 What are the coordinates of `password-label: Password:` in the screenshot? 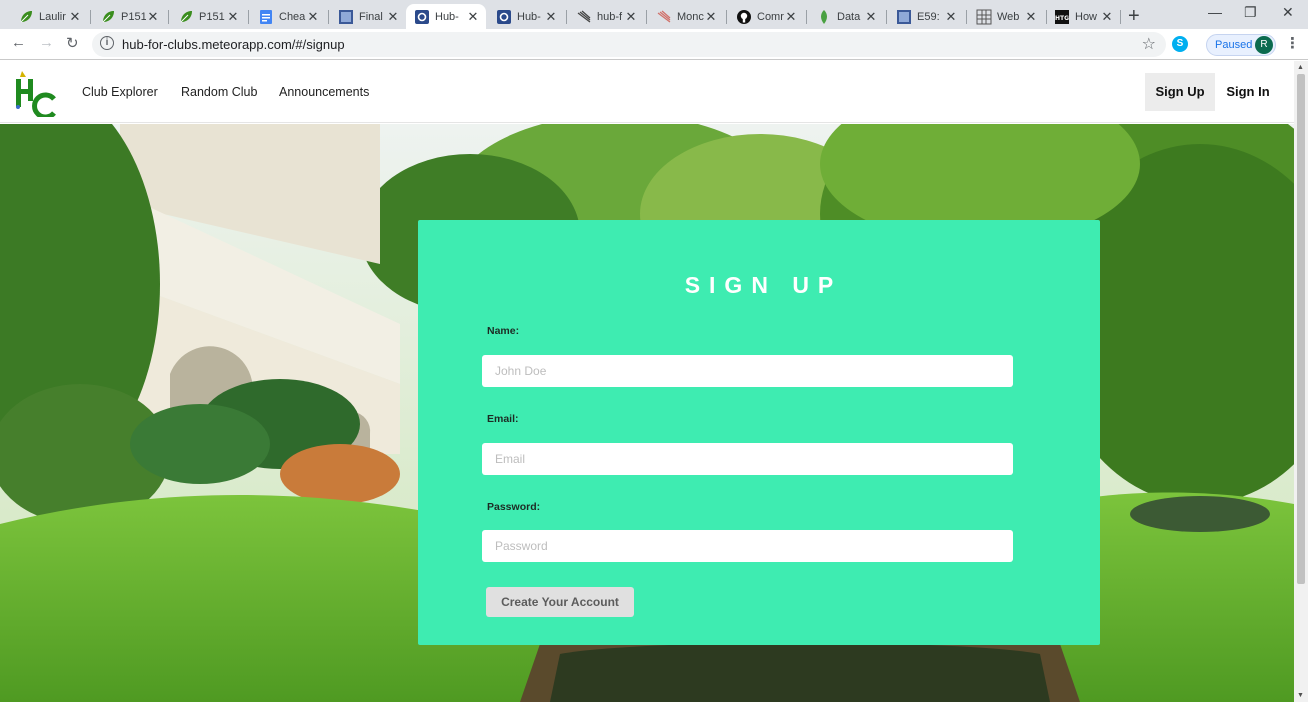 It's located at (514, 507).